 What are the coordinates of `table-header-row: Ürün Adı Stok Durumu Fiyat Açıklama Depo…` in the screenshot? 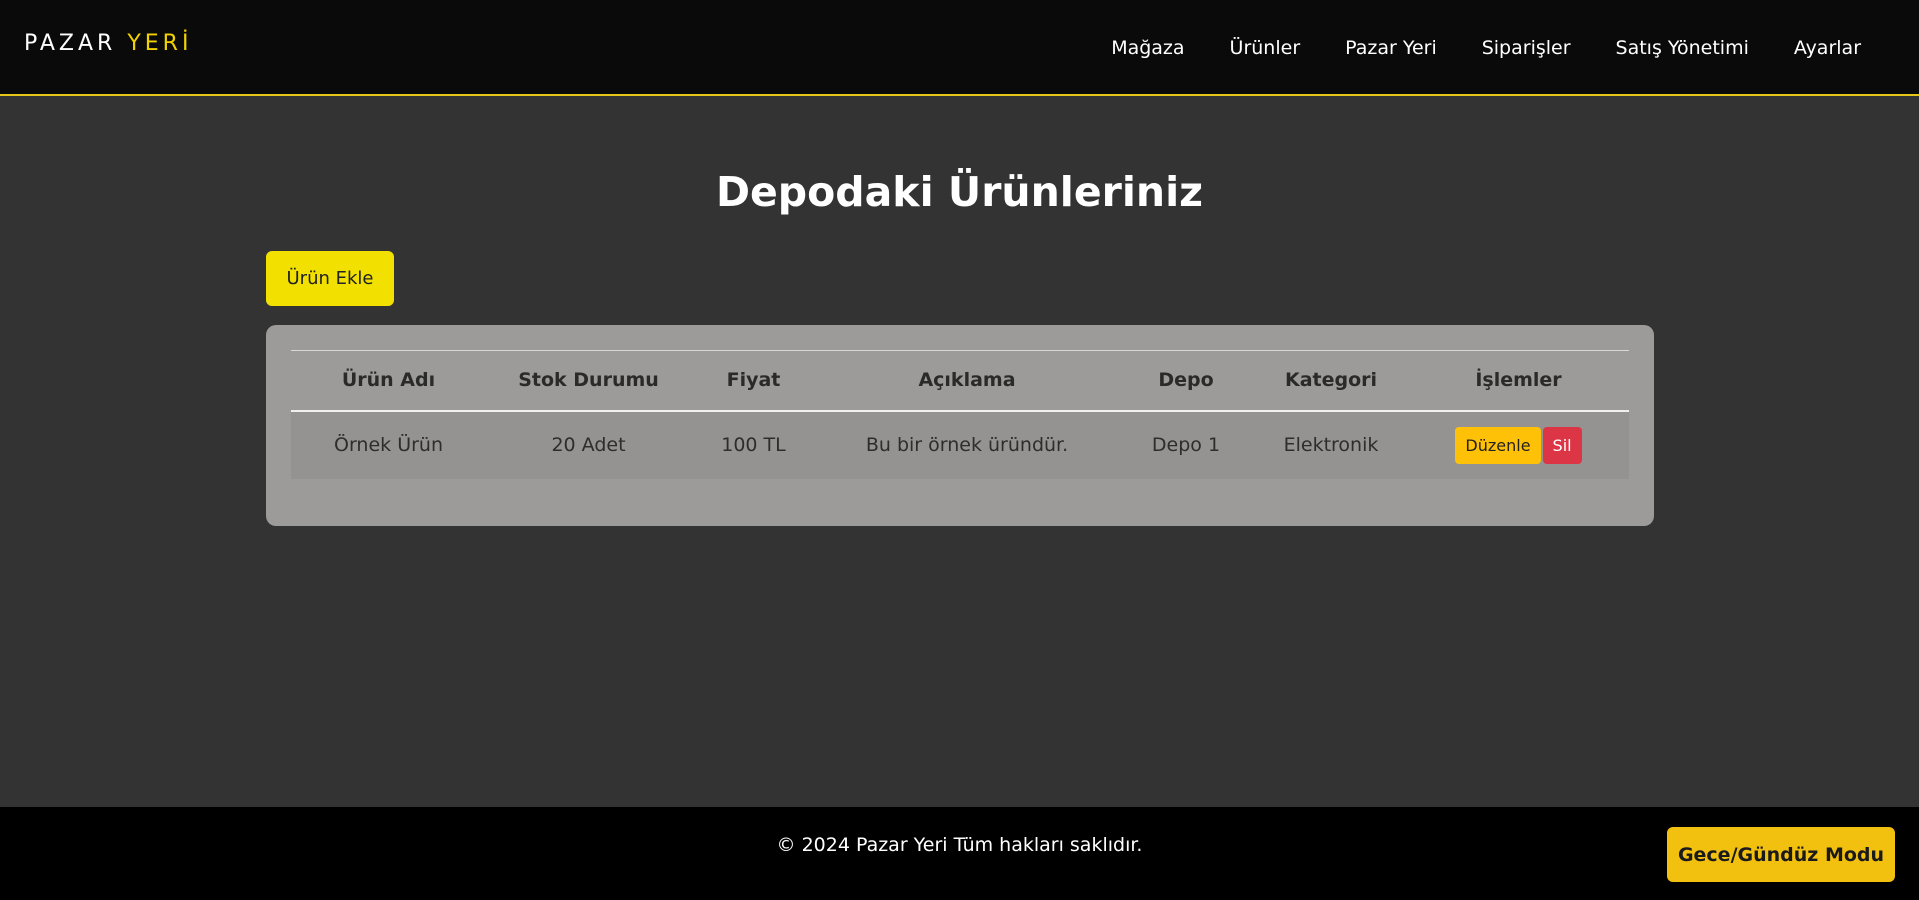 It's located at (960, 380).